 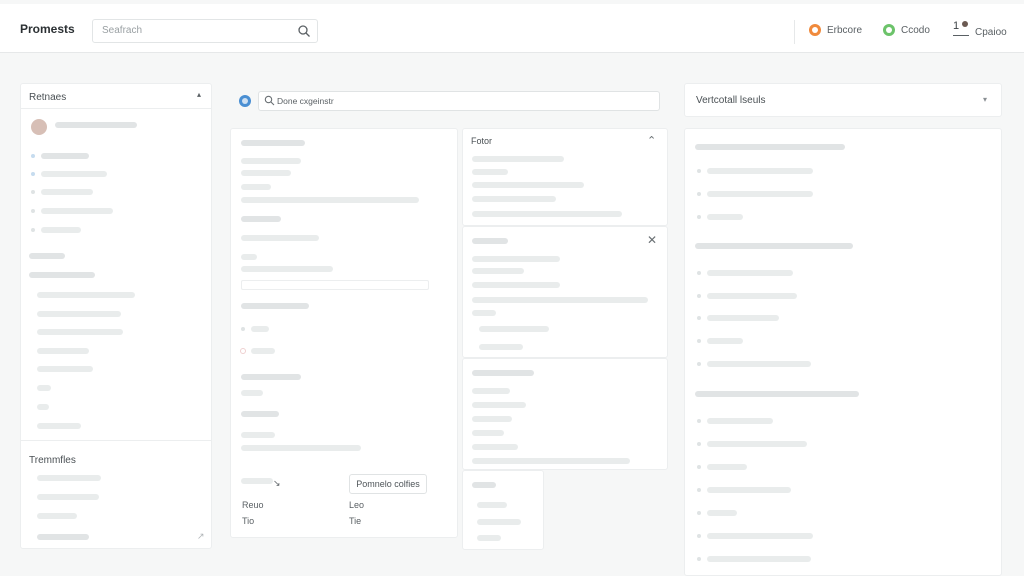 I want to click on app-title: Promests, so click(x=47, y=29).